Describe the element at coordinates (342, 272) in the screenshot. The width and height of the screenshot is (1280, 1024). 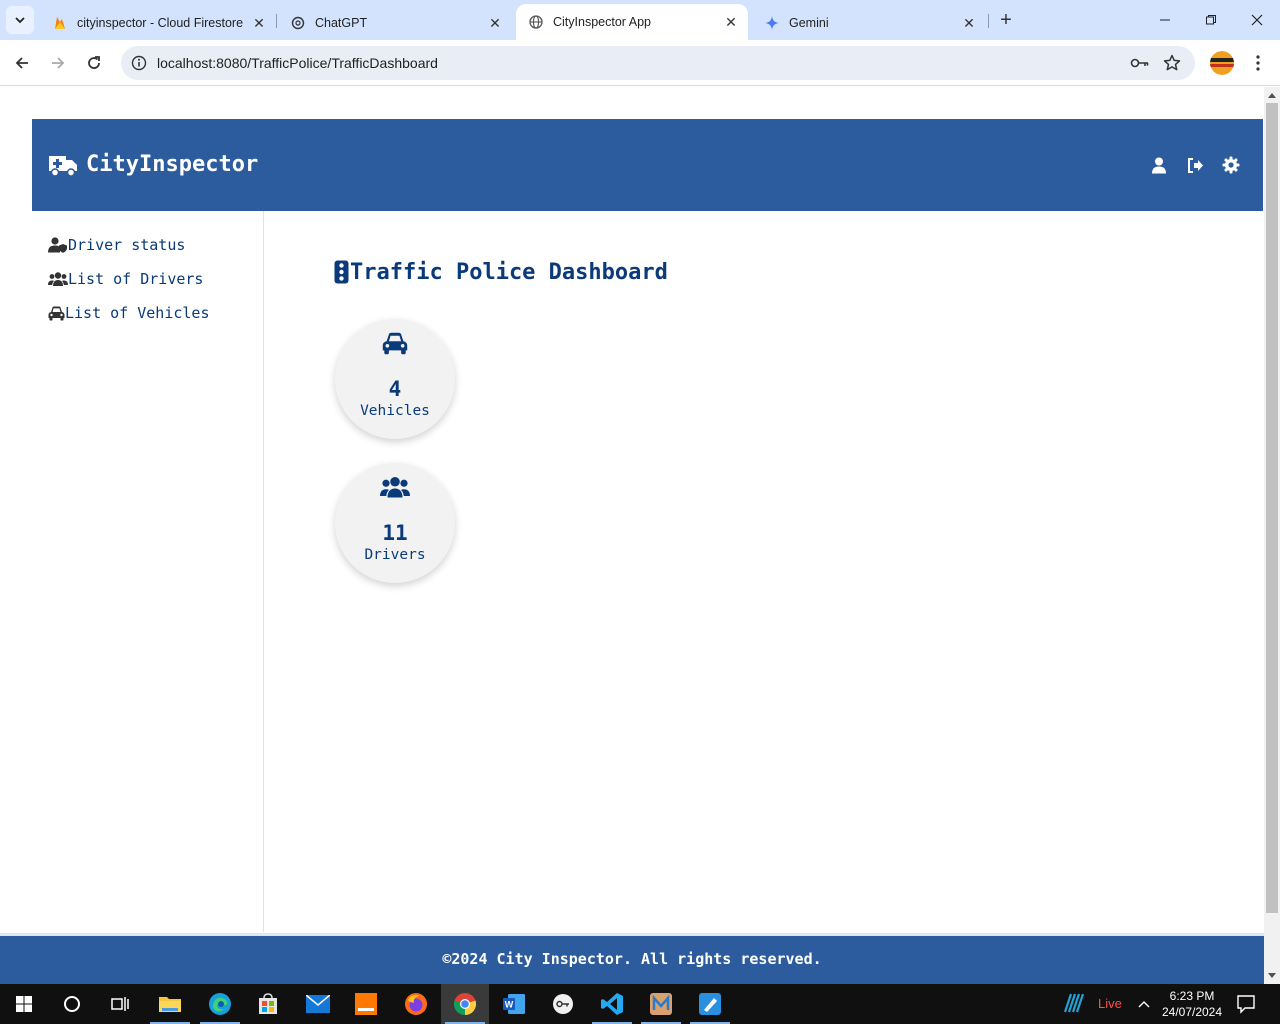
I see `traffic-light-icon` at that location.